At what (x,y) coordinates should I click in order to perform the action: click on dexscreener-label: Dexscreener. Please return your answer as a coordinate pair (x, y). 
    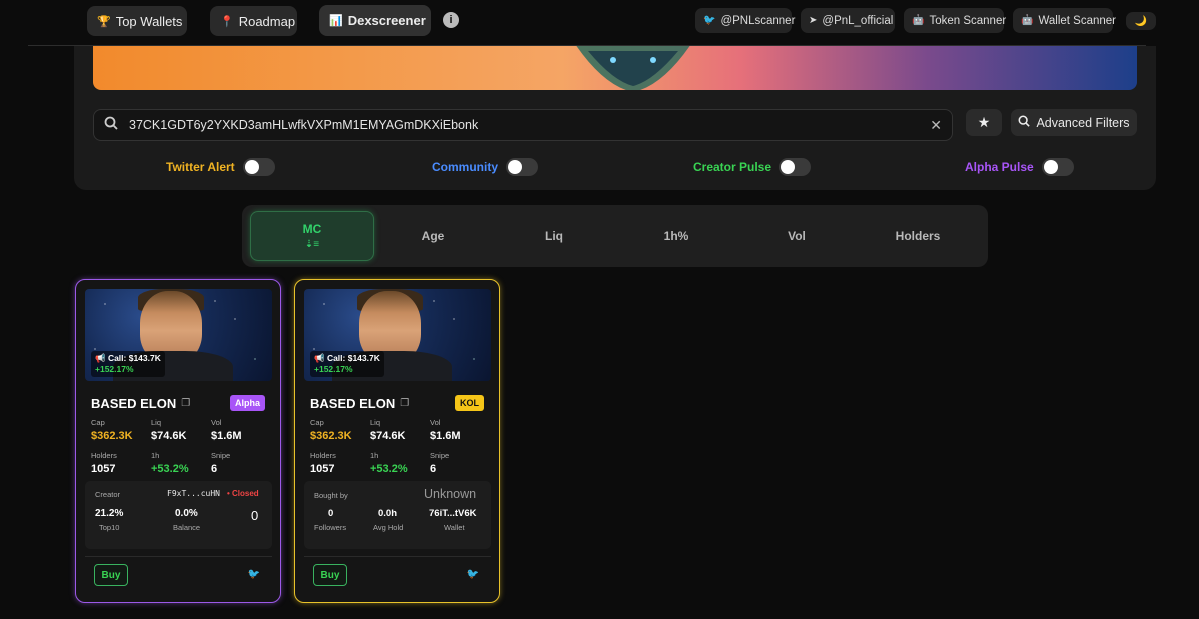
    Looking at the image, I should click on (386, 20).